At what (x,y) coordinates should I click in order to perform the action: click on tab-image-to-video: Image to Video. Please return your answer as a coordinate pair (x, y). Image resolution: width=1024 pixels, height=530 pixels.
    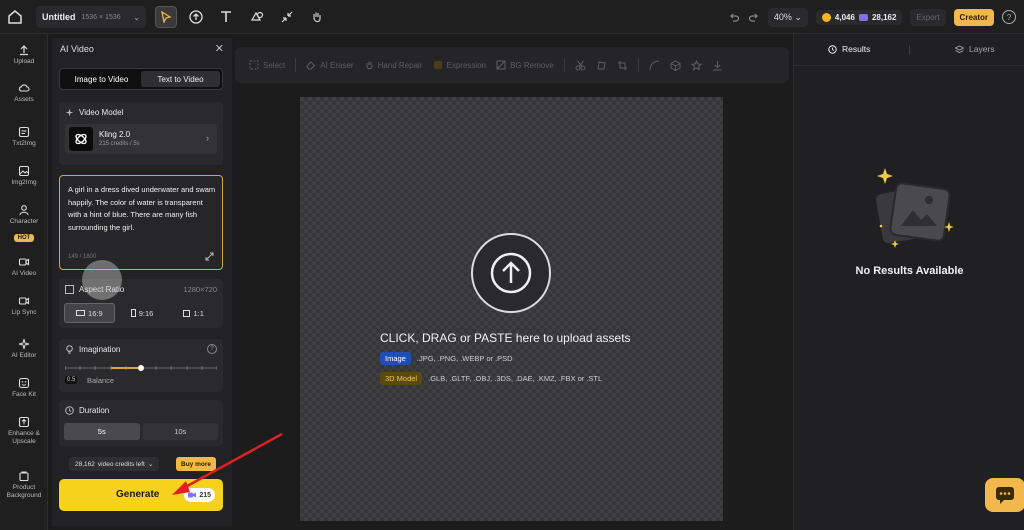
    Looking at the image, I should click on (101, 79).